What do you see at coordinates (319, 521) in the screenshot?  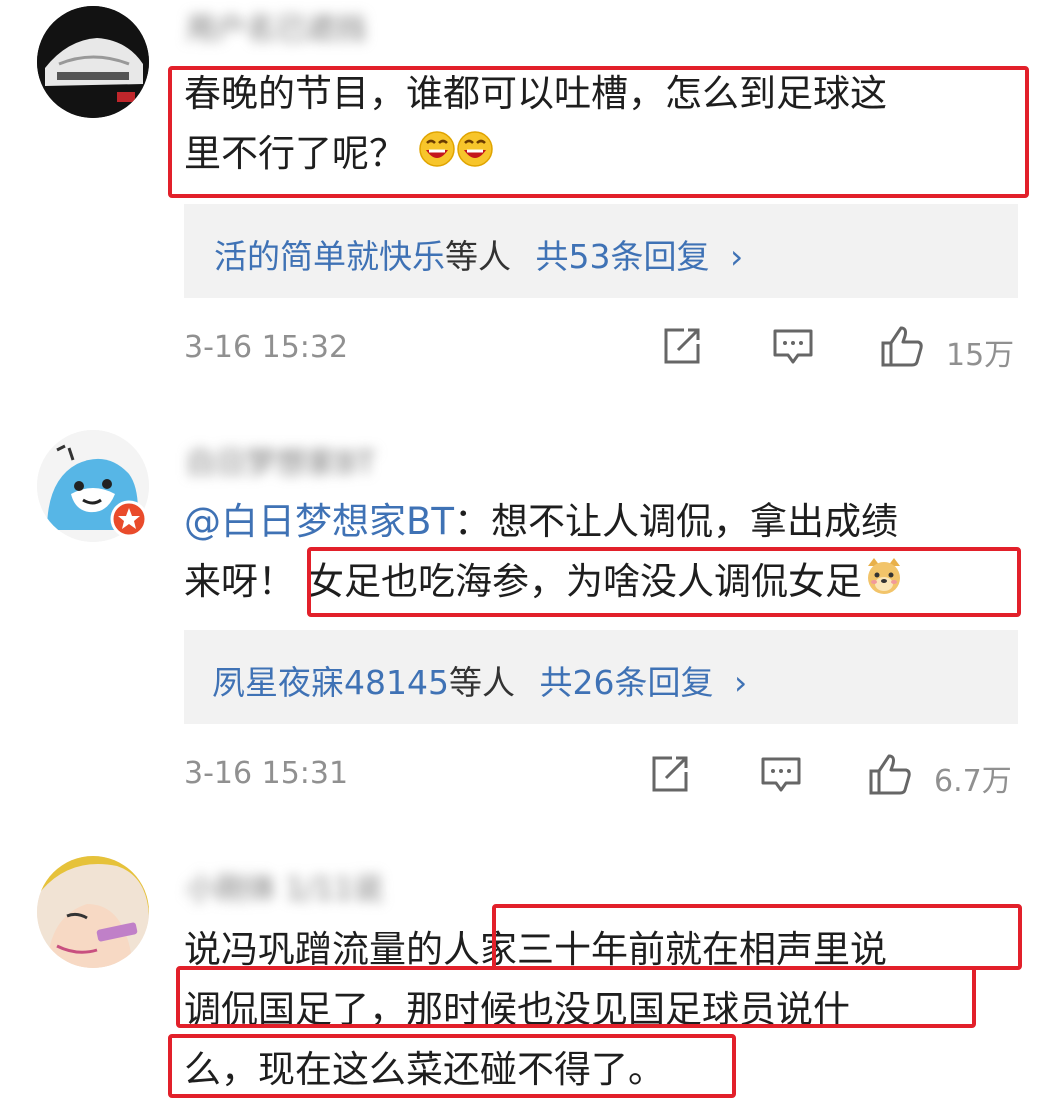 I see `mention-link: @白日梦想家BT` at bounding box center [319, 521].